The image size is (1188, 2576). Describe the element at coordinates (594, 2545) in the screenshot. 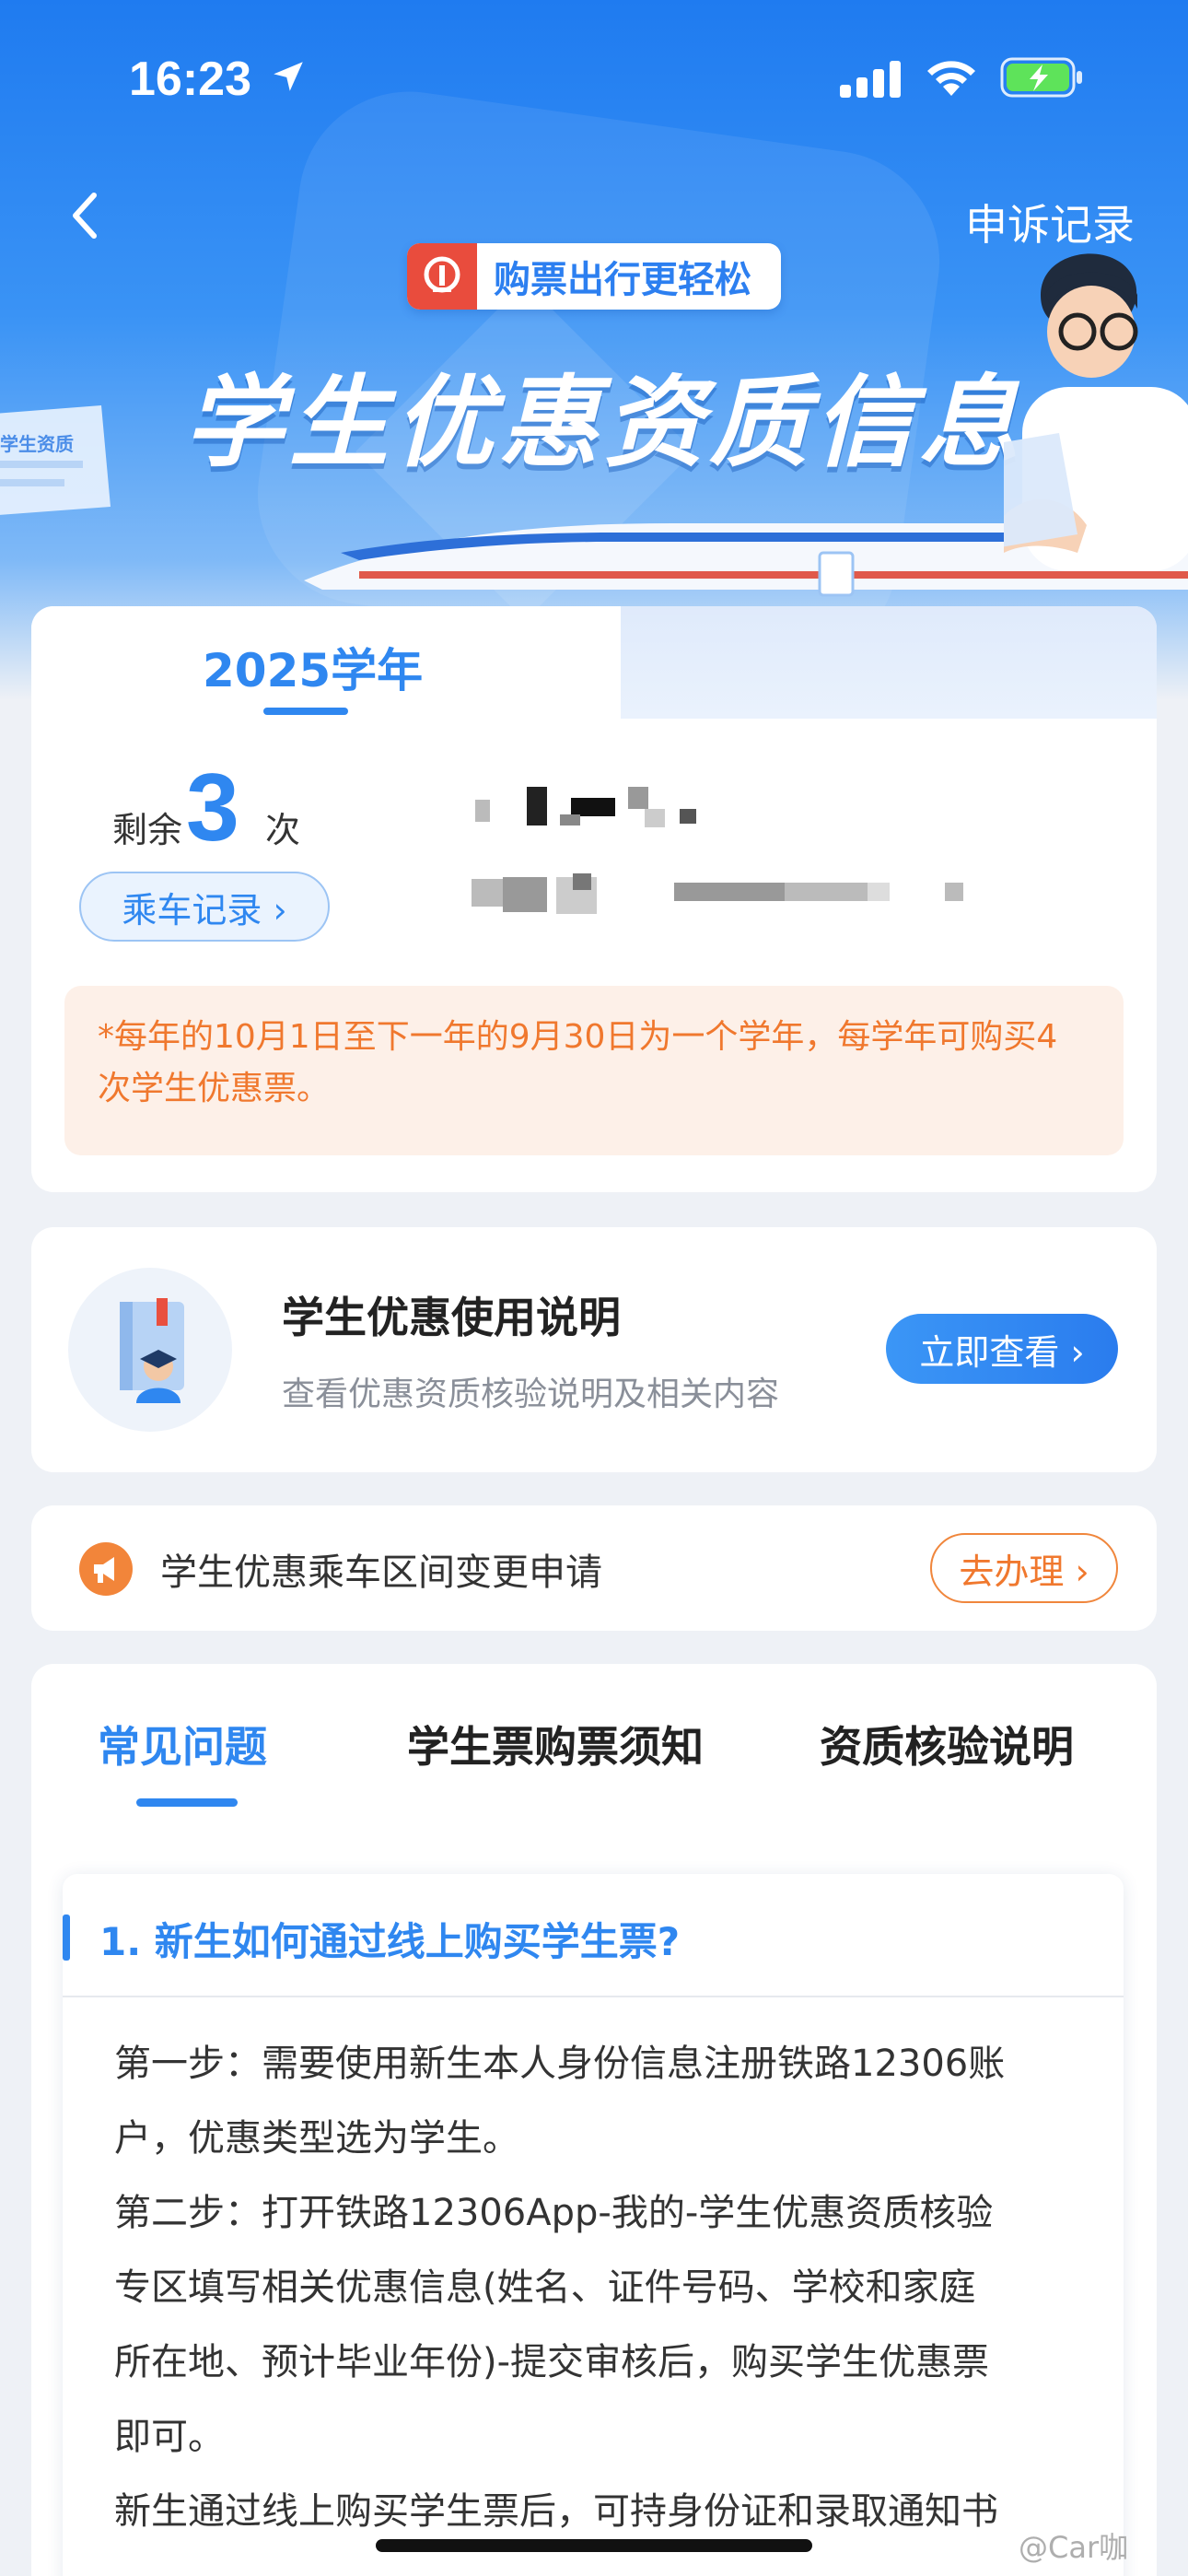

I see `home-indicator` at that location.